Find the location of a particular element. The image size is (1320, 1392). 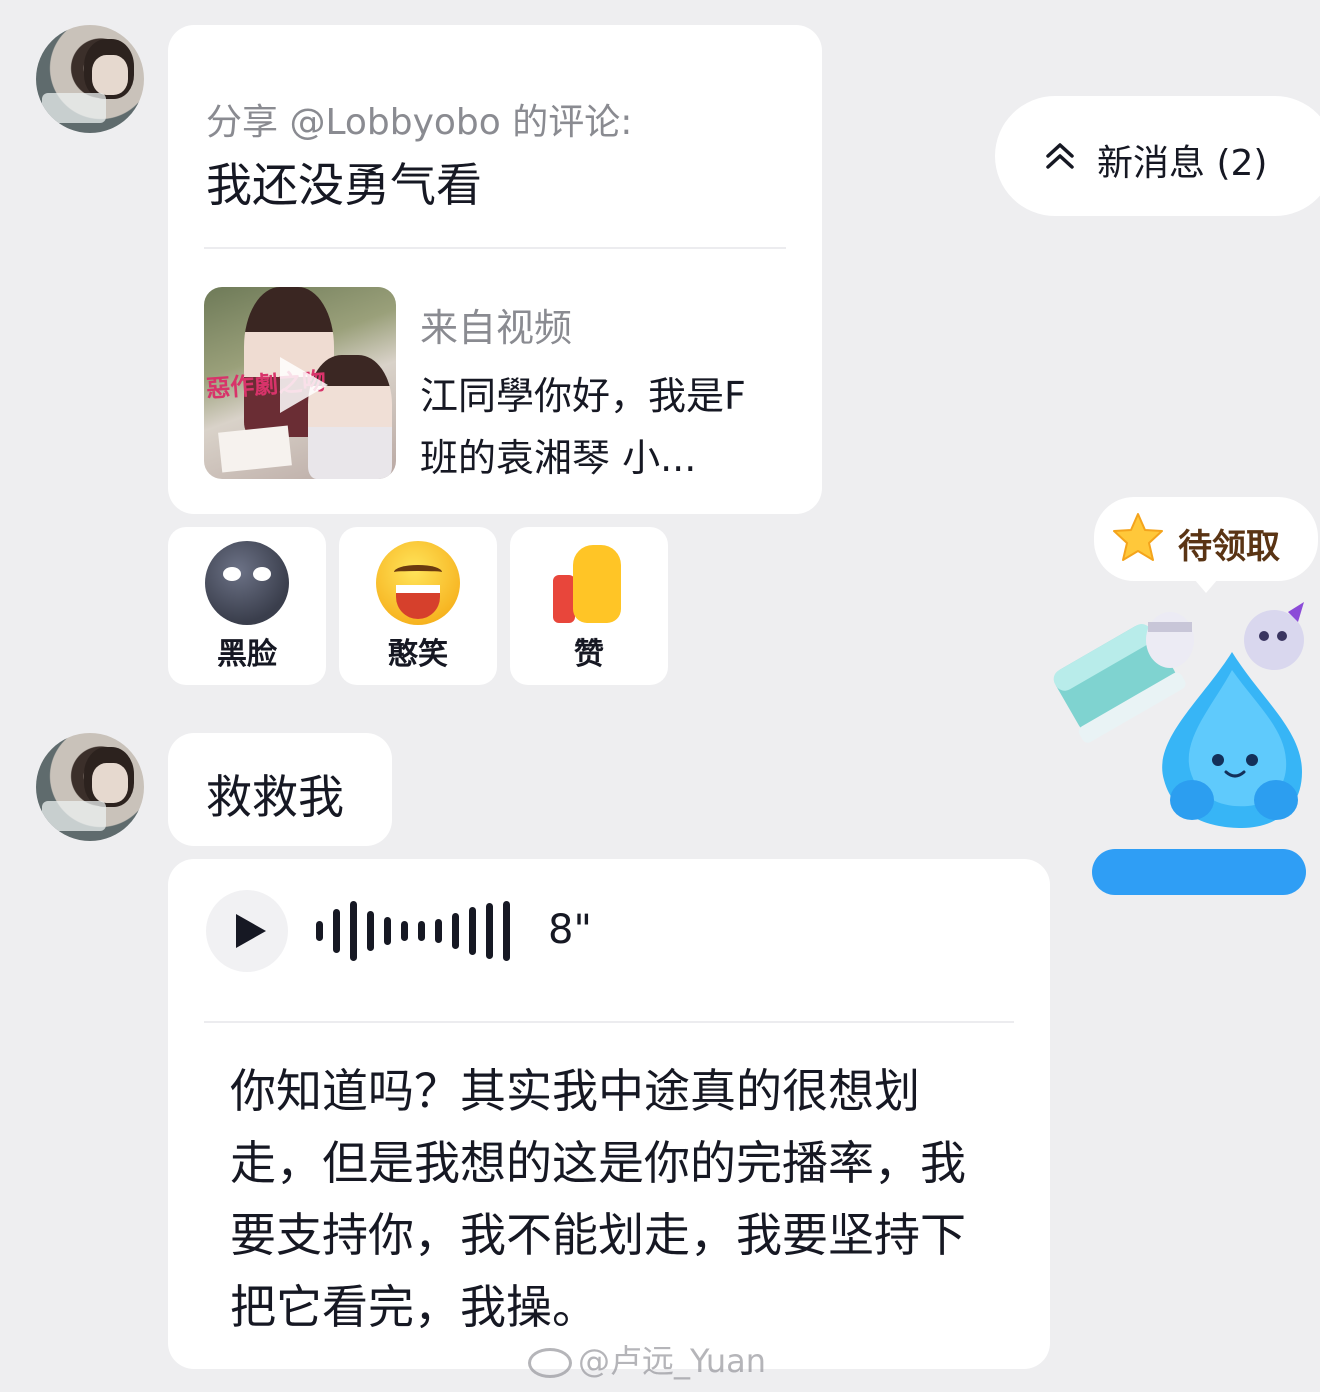

message-text: 救救我 is located at coordinates (275, 797).